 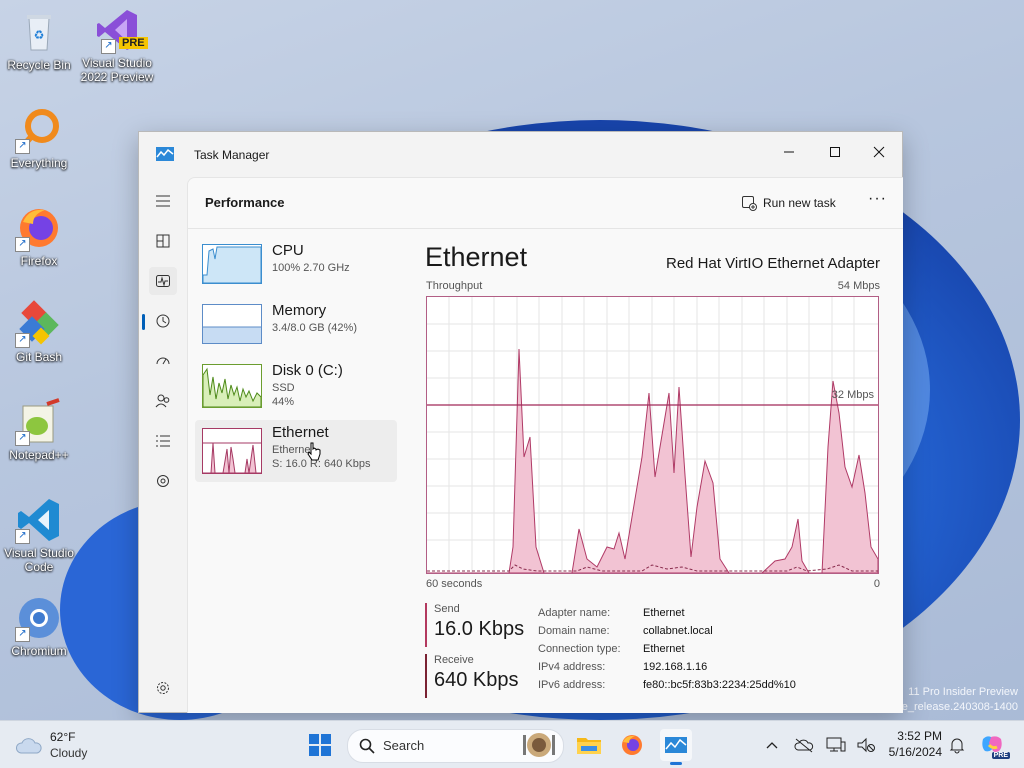 I want to click on desktop-icon-visual-studio-code: ↗ Visual Studio Code, so click(x=39, y=535).